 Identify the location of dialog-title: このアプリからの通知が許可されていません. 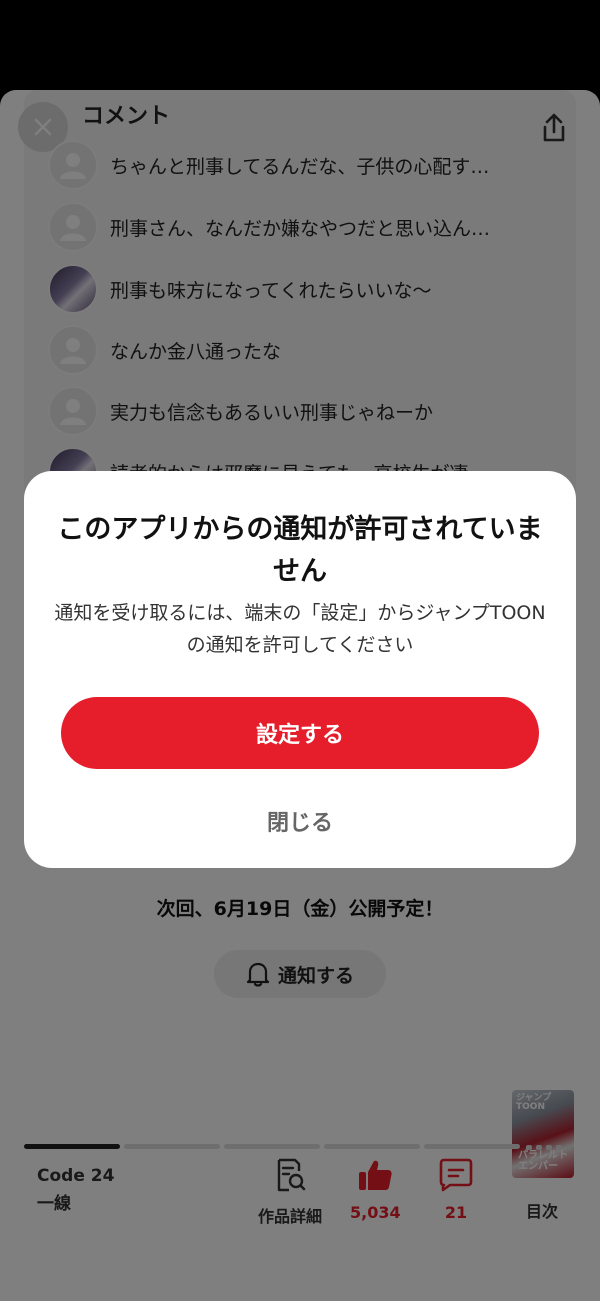
(300, 550).